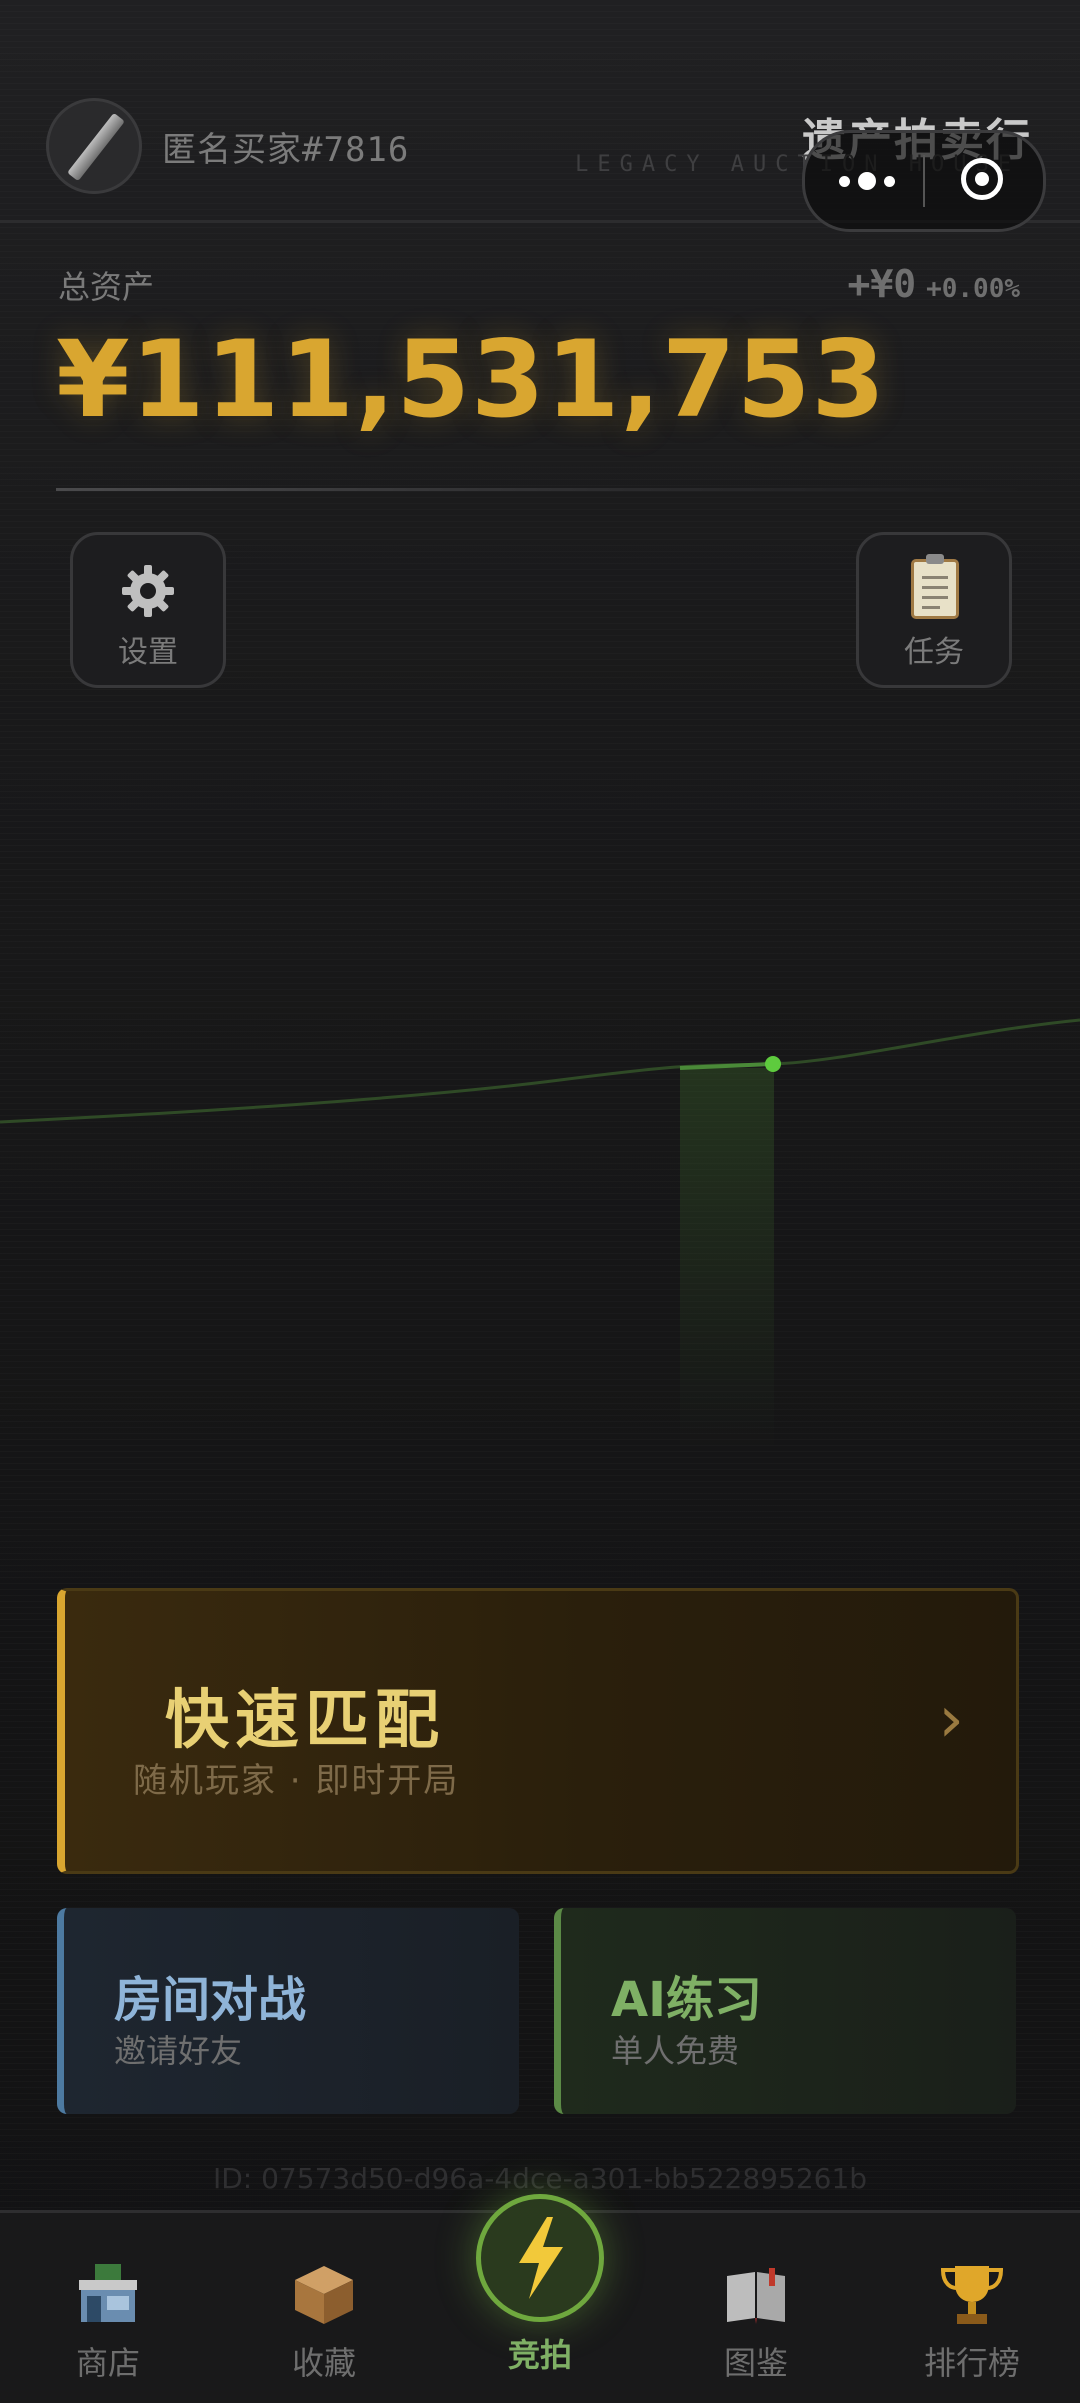 The width and height of the screenshot is (1080, 2403). What do you see at coordinates (148, 591) in the screenshot?
I see `gear-icon` at bounding box center [148, 591].